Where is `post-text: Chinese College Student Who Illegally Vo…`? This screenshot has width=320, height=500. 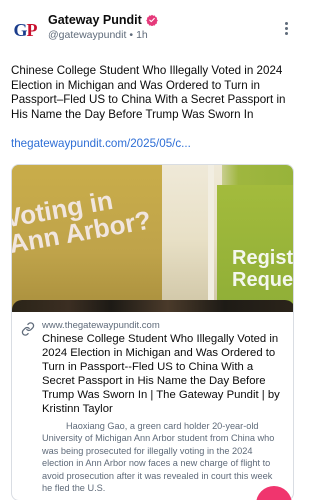 post-text: Chinese College Student Who Illegally Vo… is located at coordinates (148, 92).